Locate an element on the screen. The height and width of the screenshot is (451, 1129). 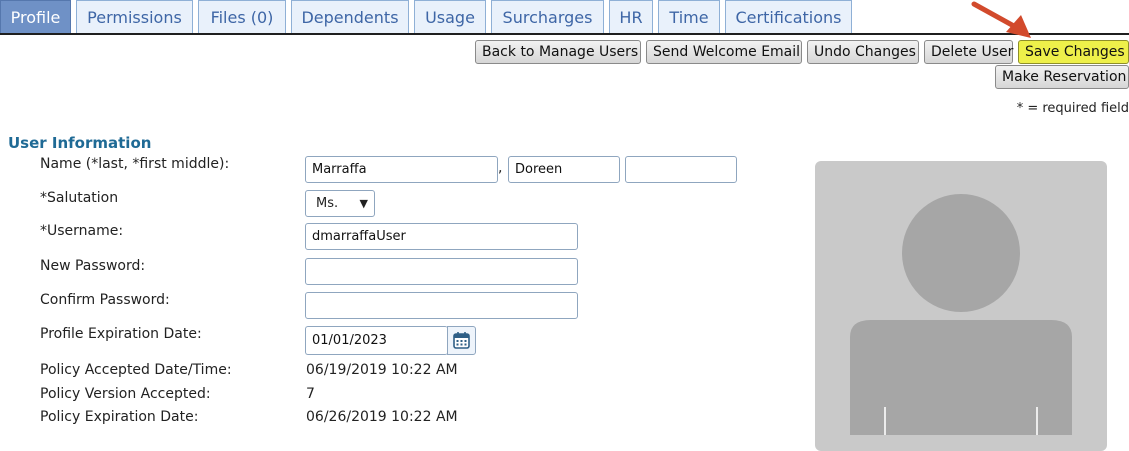
tab-dependents: Dependents is located at coordinates (350, 16).